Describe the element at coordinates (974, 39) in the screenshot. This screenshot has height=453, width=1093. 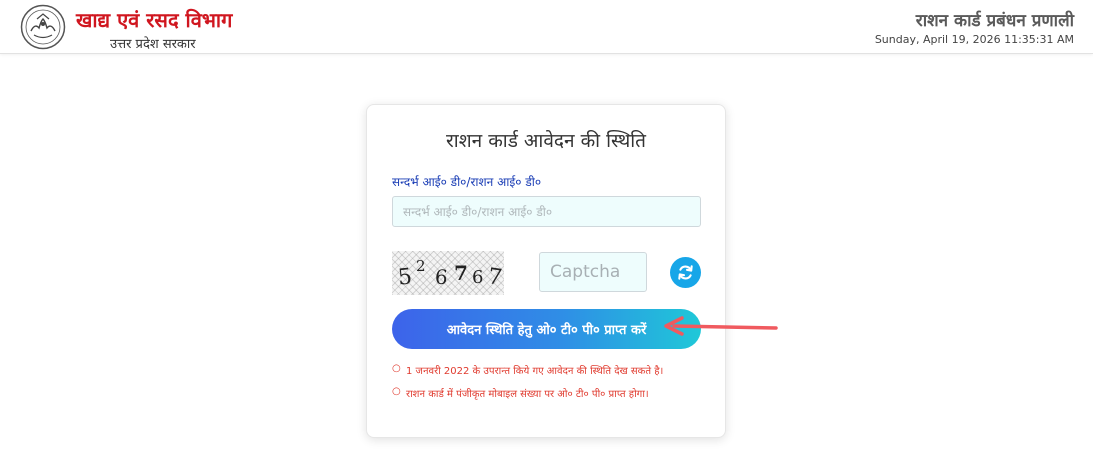
I see `header-datetime: Sunday, April 19, 2026 11:35:31 AM` at that location.